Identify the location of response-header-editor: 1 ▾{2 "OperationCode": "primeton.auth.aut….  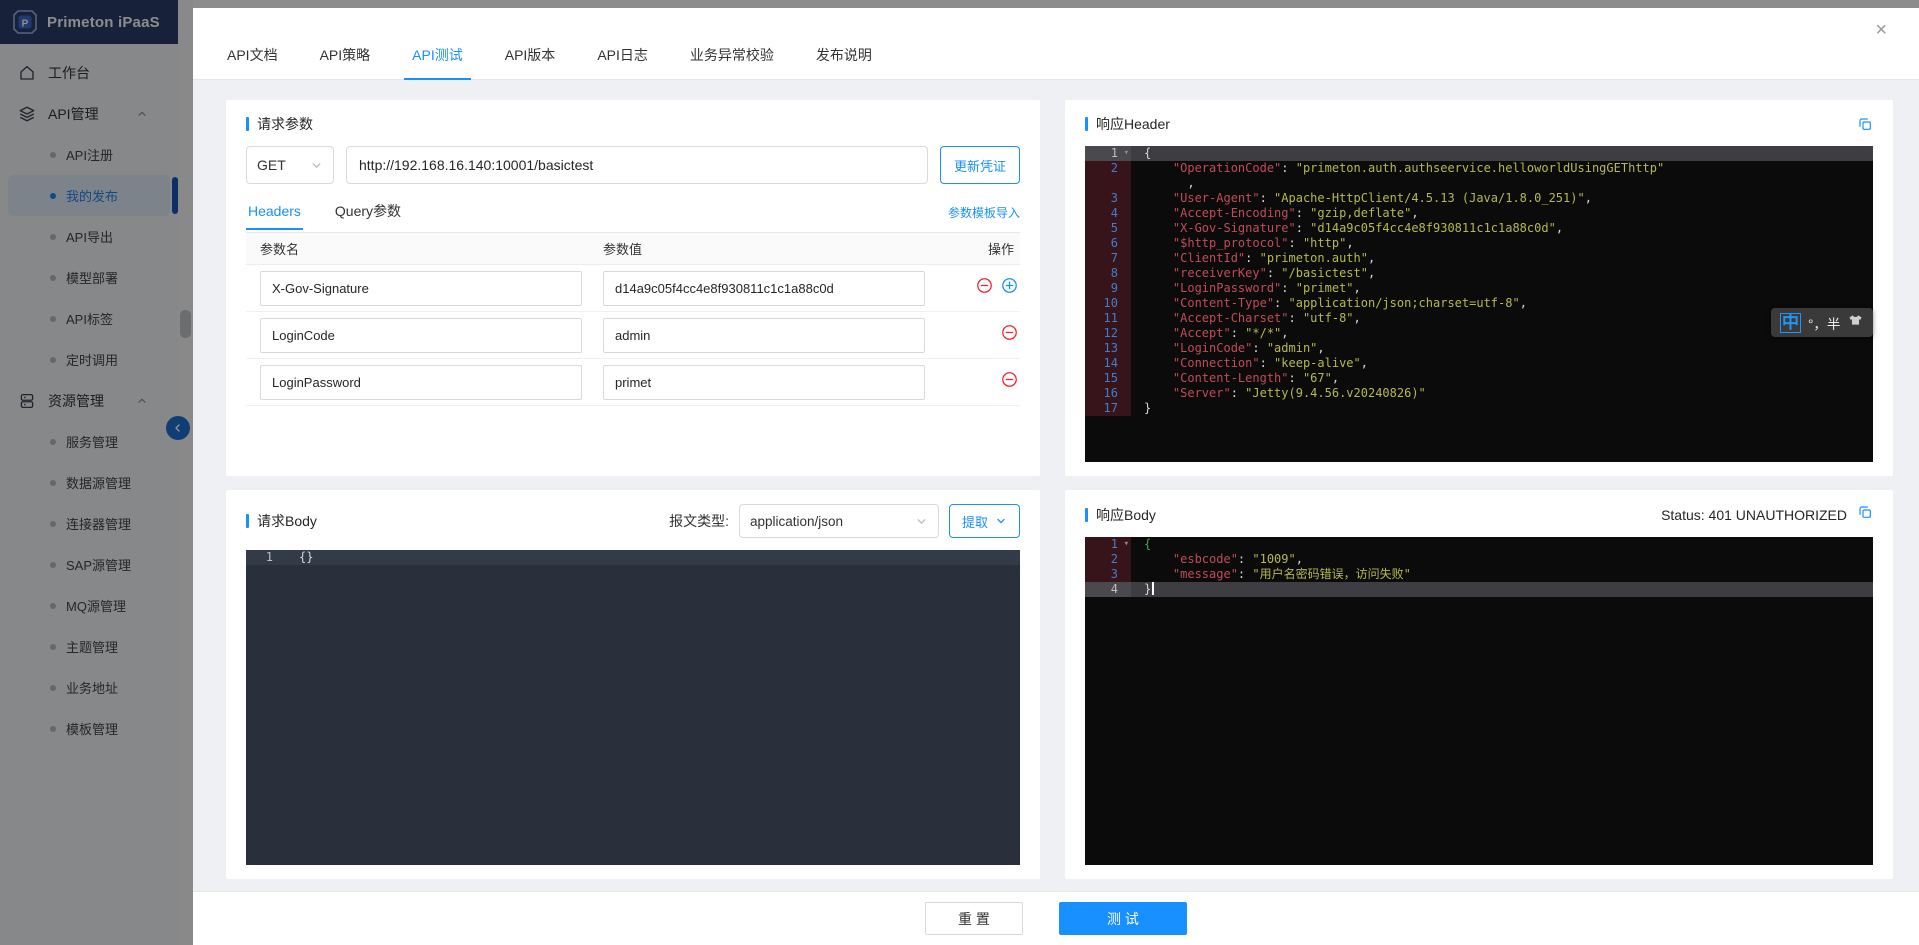
(1479, 304).